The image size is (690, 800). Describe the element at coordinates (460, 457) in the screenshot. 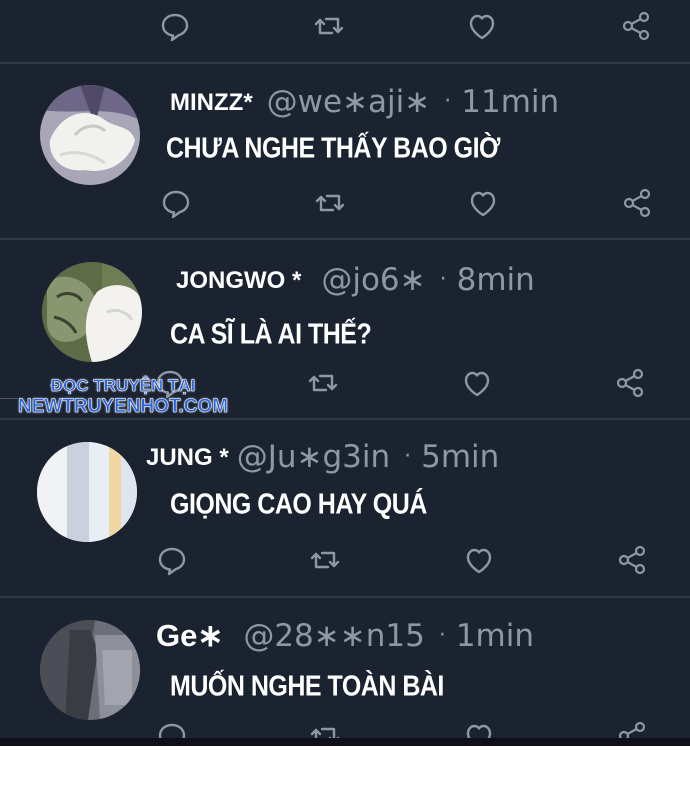

I see `timestamp: 5min` at that location.